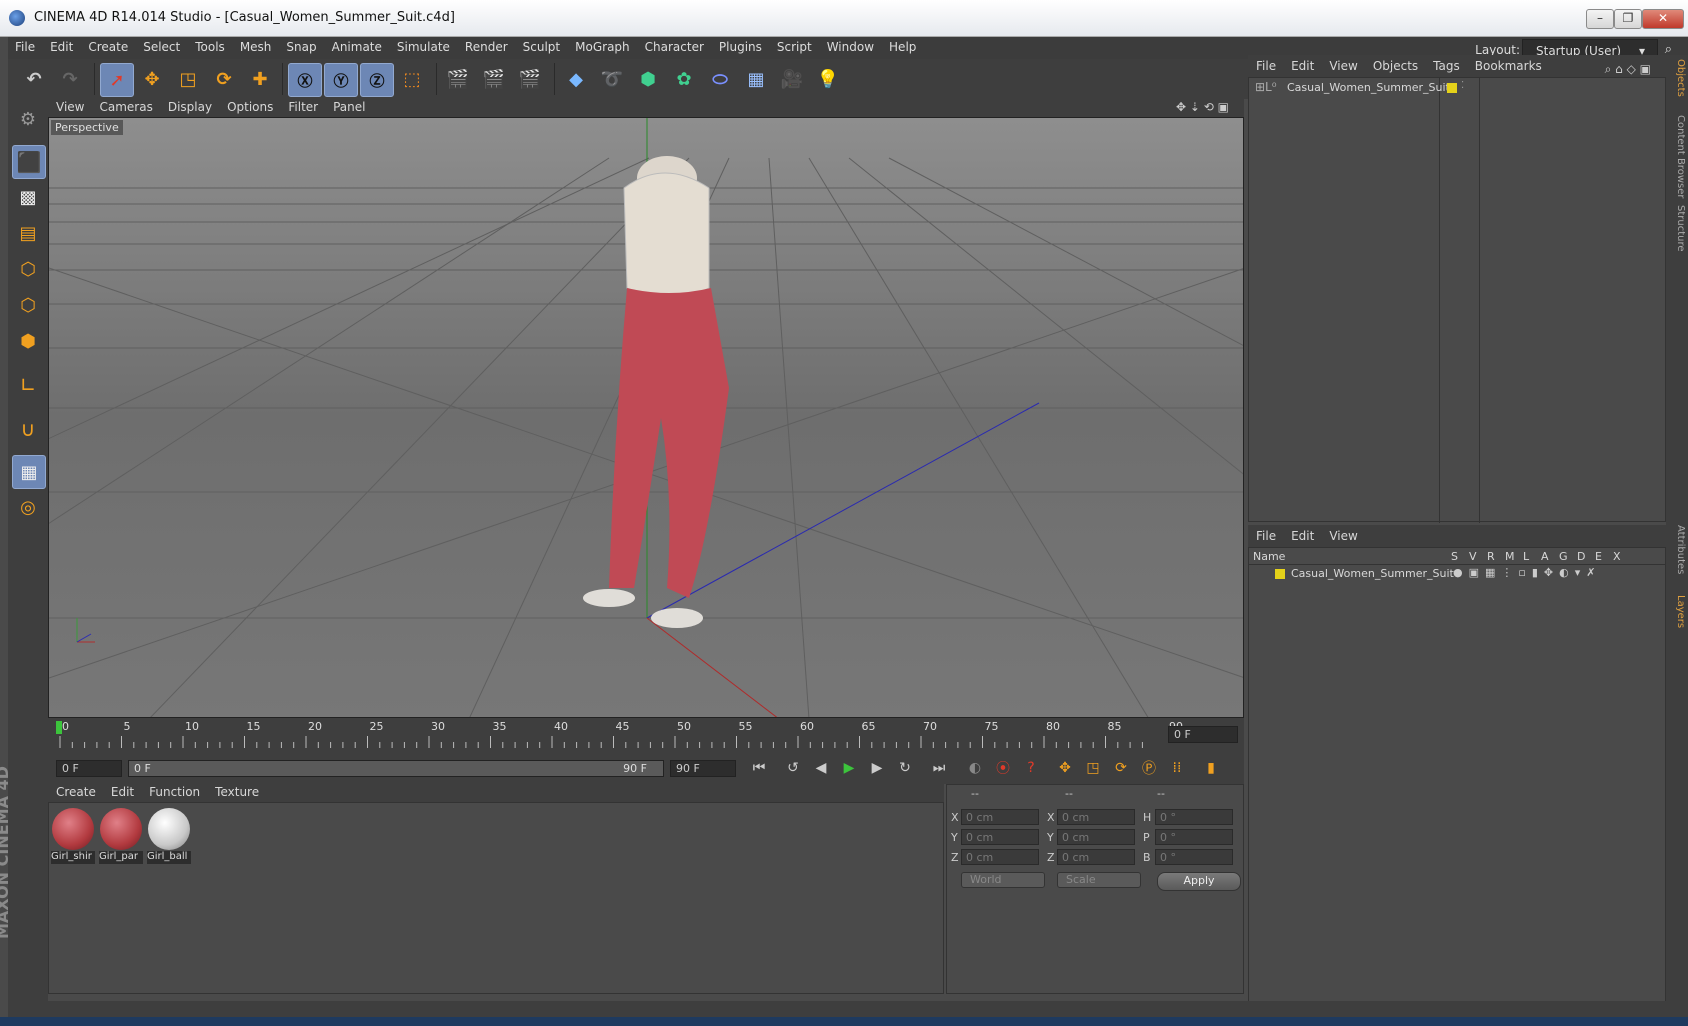 This screenshot has height=1026, width=1688. What do you see at coordinates (122, 791) in the screenshot?
I see `material-menu-edit: Edit` at bounding box center [122, 791].